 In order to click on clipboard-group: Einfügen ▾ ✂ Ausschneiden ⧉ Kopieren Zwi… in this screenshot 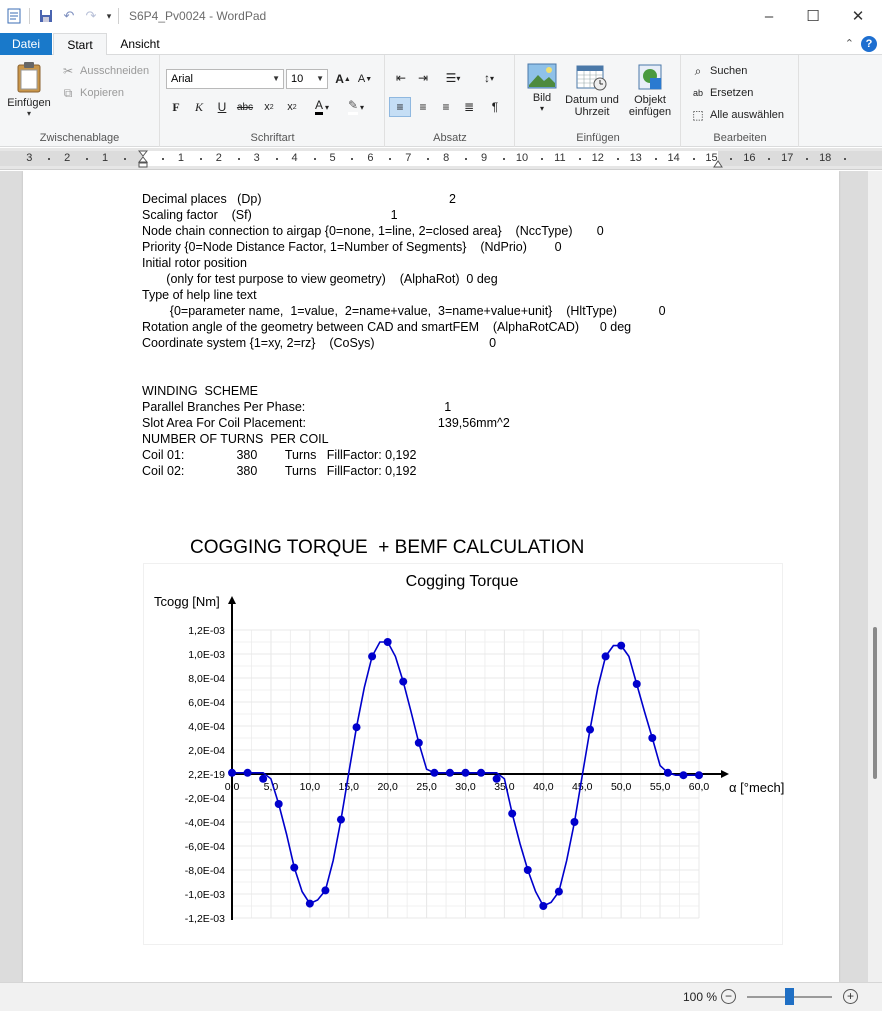, I will do `click(80, 101)`.